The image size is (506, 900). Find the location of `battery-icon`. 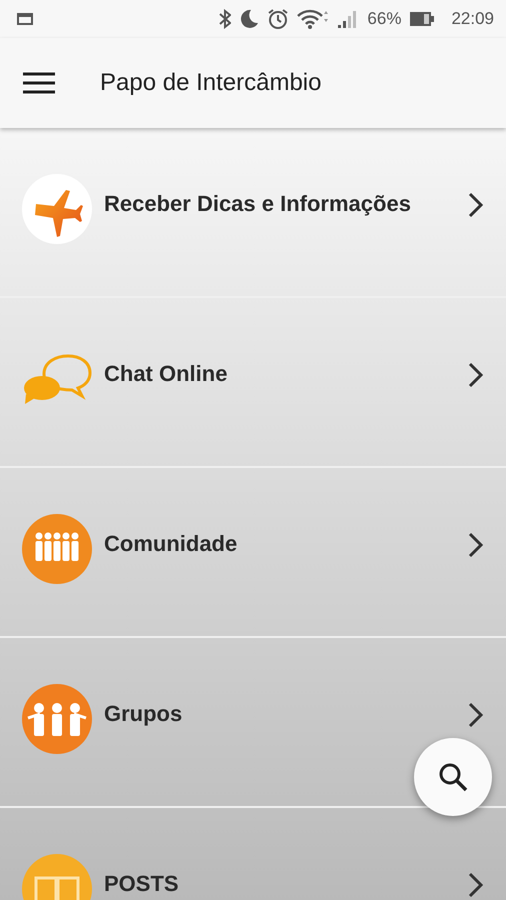

battery-icon is located at coordinates (422, 19).